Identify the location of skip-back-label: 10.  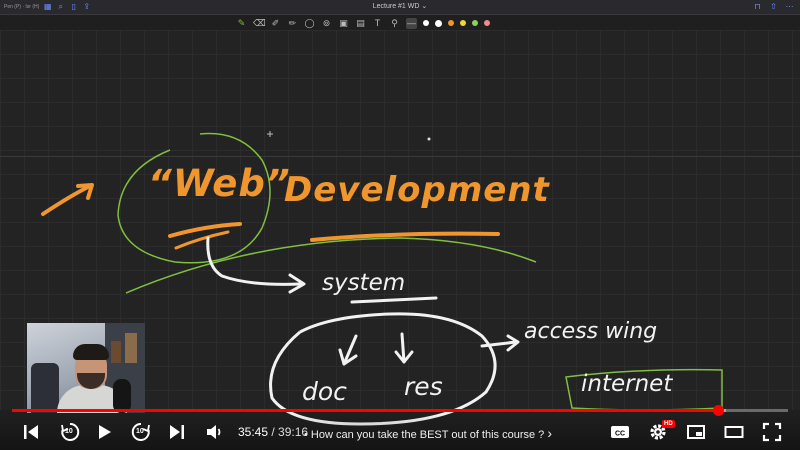
(69, 431).